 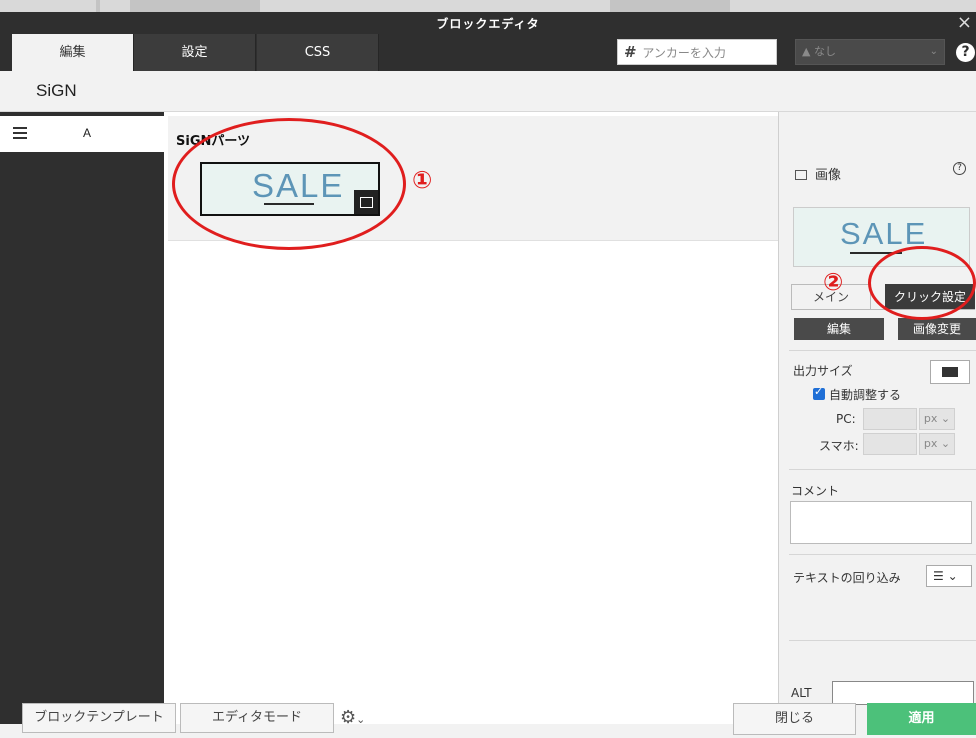 What do you see at coordinates (881, 522) in the screenshot?
I see `comment-input` at bounding box center [881, 522].